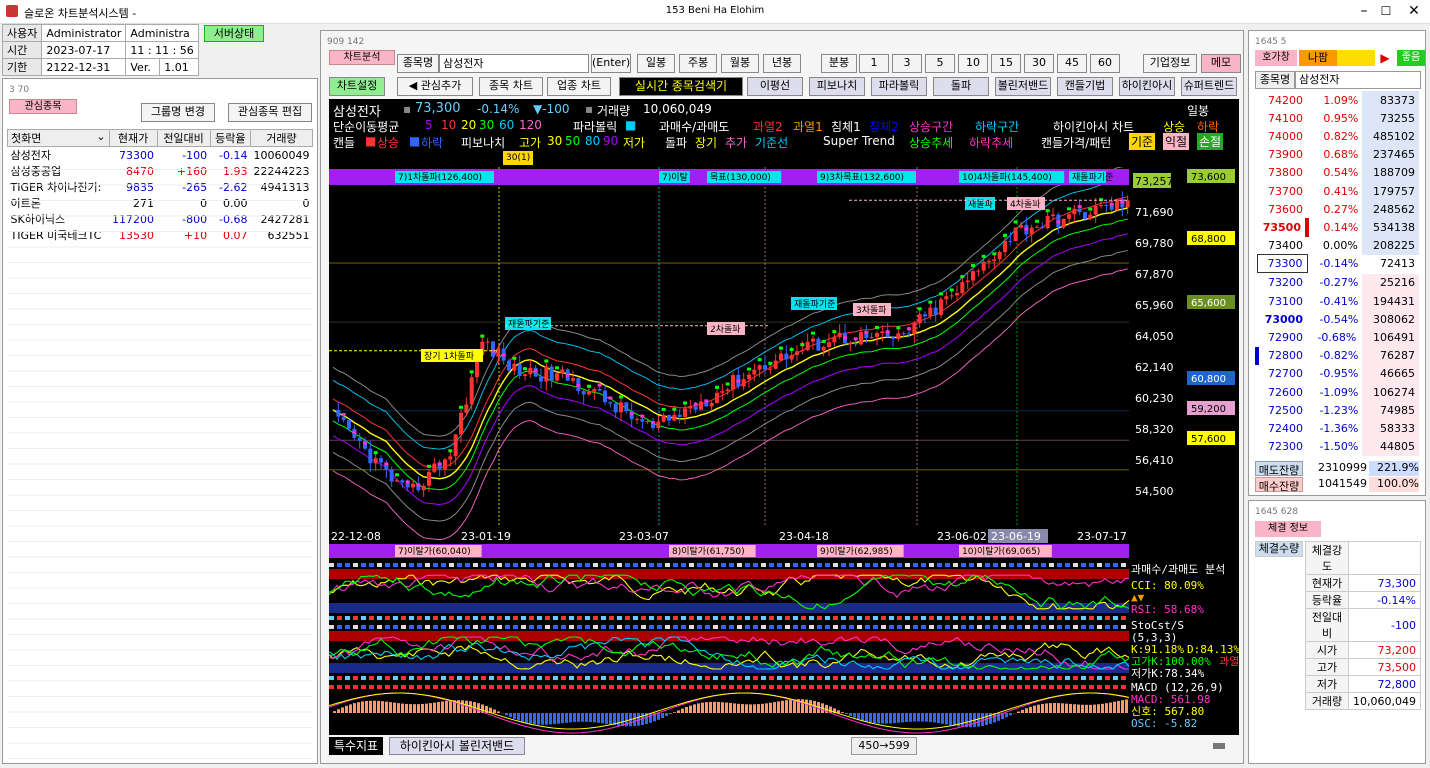 The height and width of the screenshot is (768, 1430). Describe the element at coordinates (1039, 63) in the screenshot. I see `minute-button-5: 30` at that location.